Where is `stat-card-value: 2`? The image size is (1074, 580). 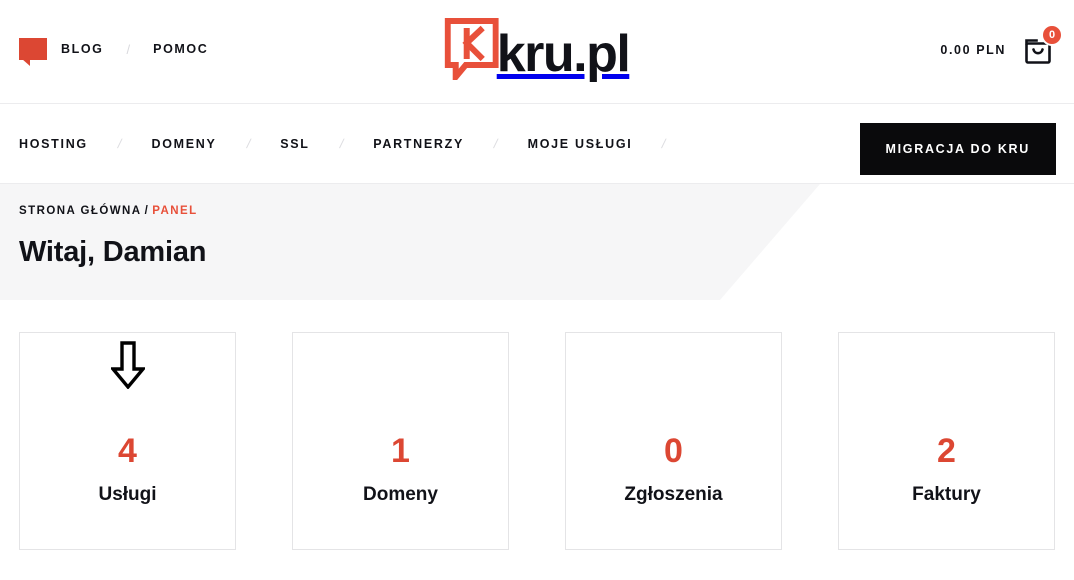
stat-card-value: 2 is located at coordinates (946, 451).